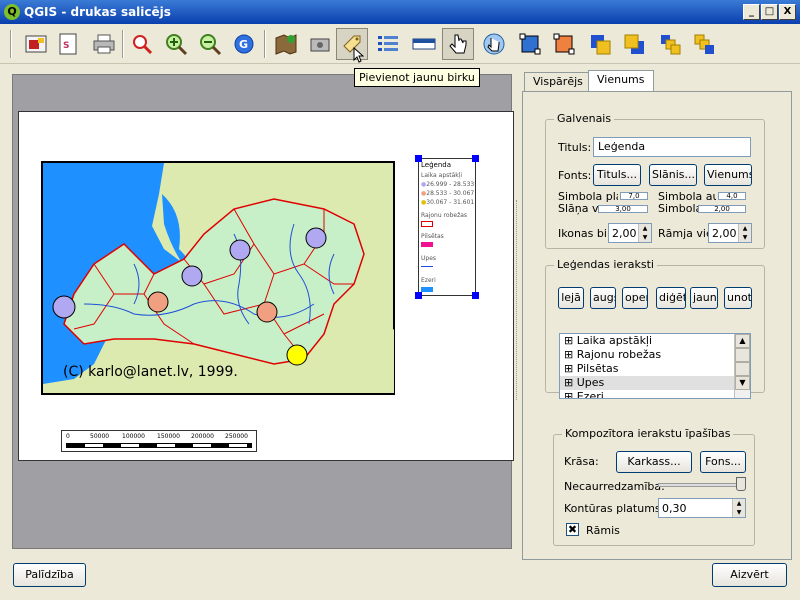 The height and width of the screenshot is (600, 800). Describe the element at coordinates (558, 82) in the screenshot. I see `tab-general: Vispārējs` at that location.